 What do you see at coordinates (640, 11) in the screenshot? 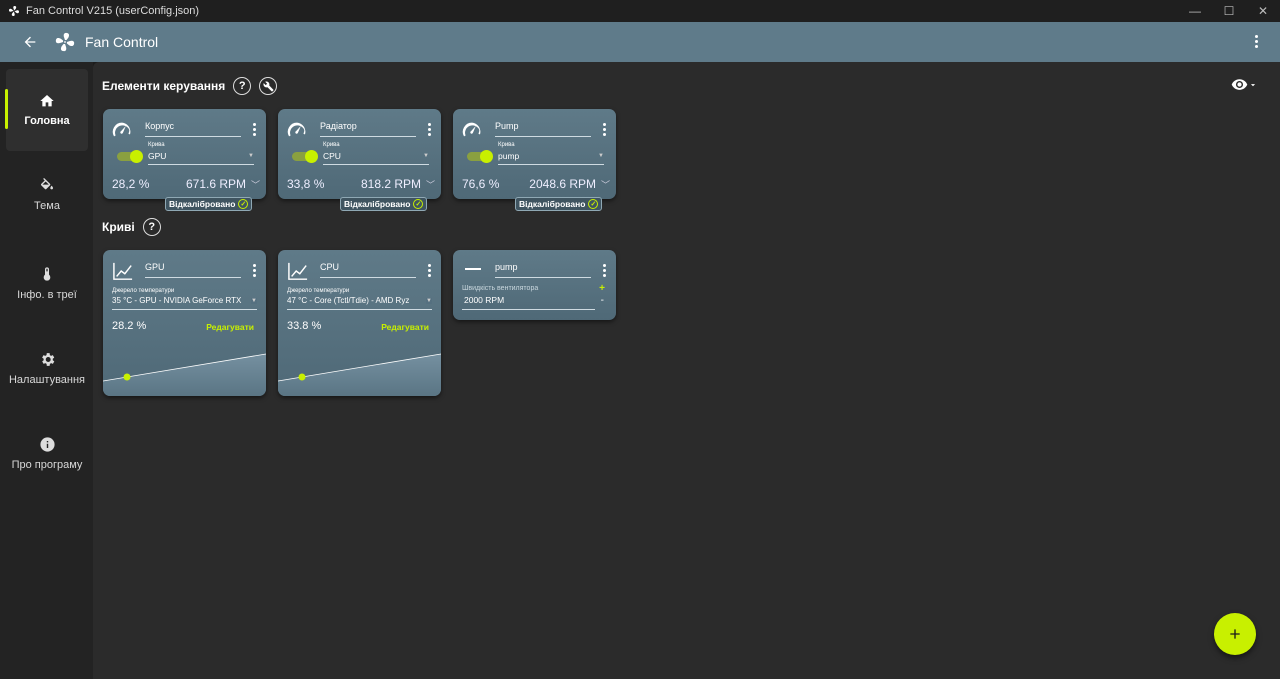
I see `window-titlebar: Fan Control V215 (userConfig.json) — ☐ ✕` at bounding box center [640, 11].